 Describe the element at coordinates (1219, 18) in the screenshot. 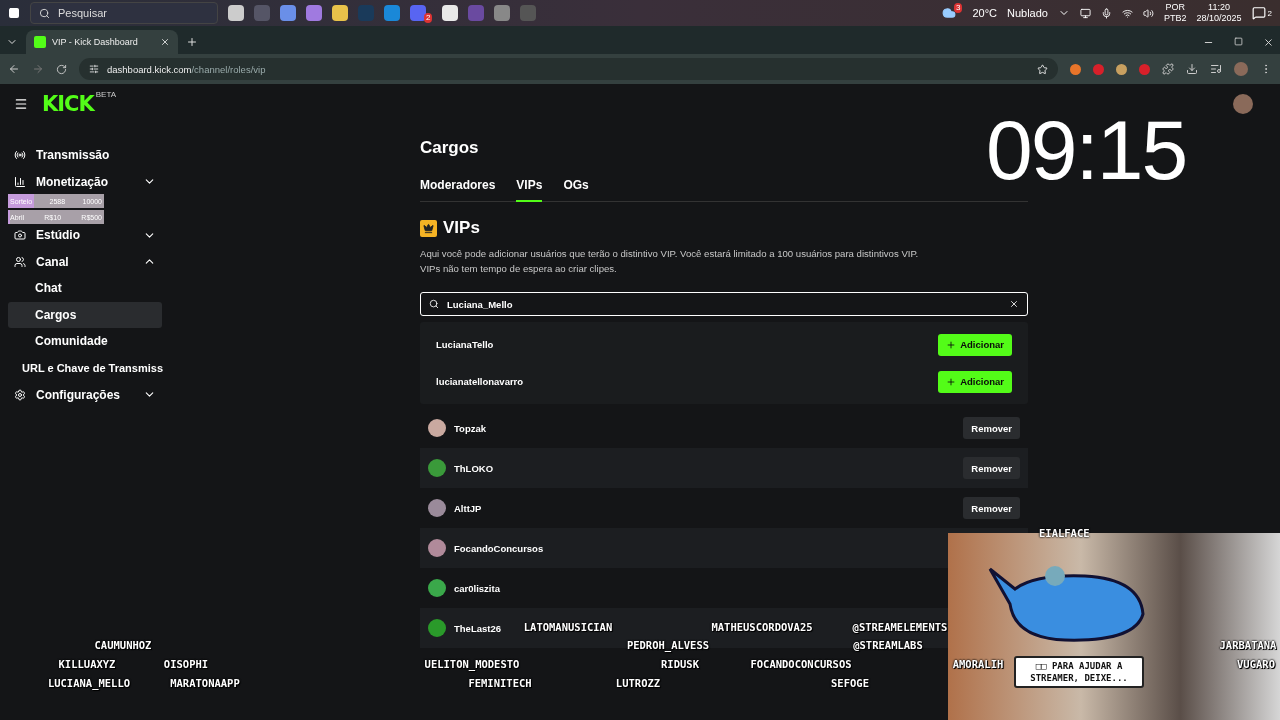

I see `clock-date: 28/10/2025` at that location.